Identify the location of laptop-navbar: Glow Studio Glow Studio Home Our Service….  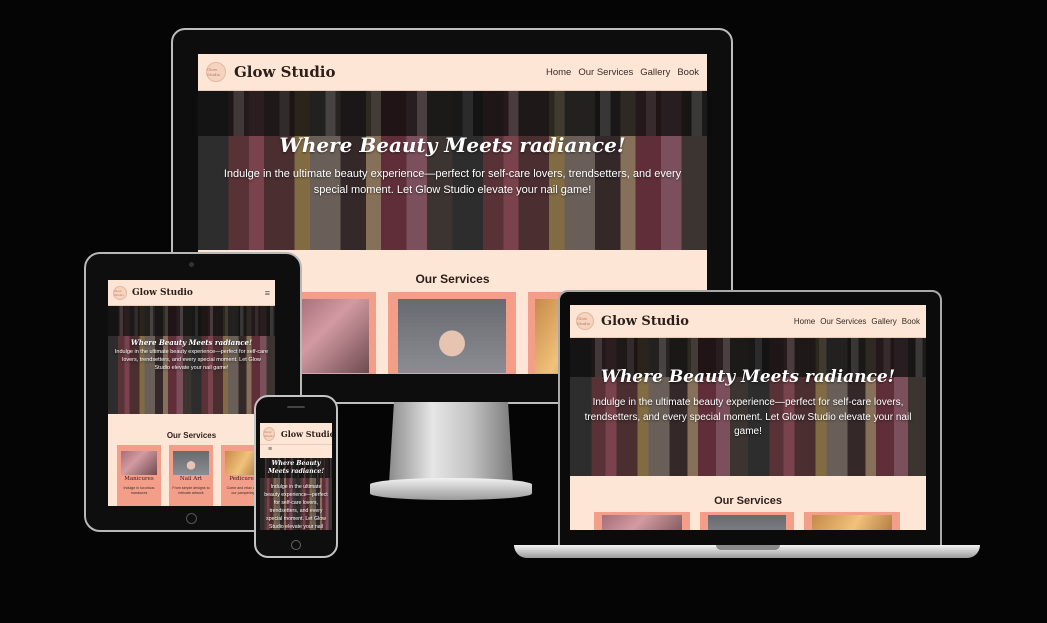
(748, 321).